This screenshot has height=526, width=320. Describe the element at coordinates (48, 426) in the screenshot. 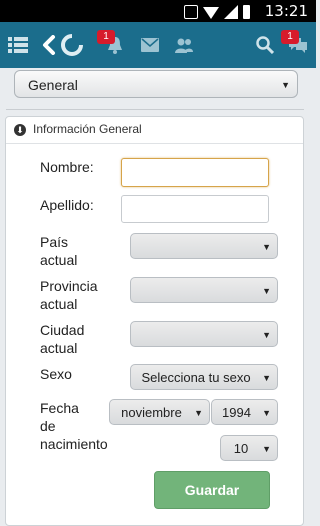

I see `fecha-label-line2: de` at that location.